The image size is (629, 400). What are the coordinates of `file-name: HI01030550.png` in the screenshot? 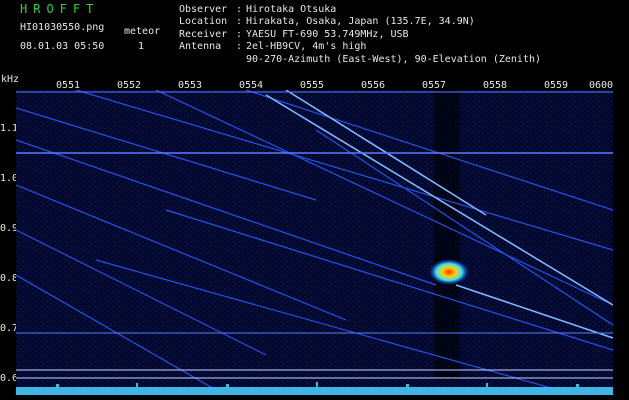 It's located at (62, 27).